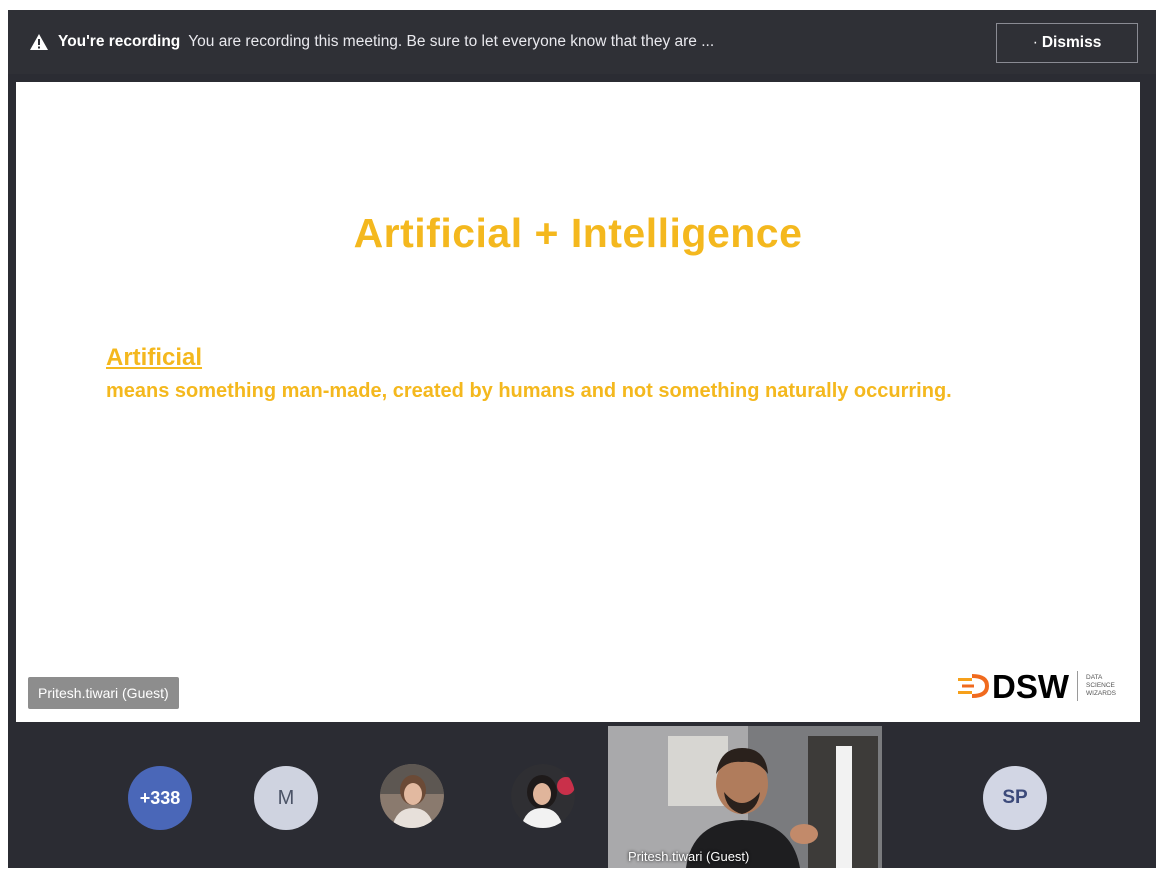 The width and height of the screenshot is (1162, 870). What do you see at coordinates (119, 41) in the screenshot?
I see `recording-title: You're recording` at bounding box center [119, 41].